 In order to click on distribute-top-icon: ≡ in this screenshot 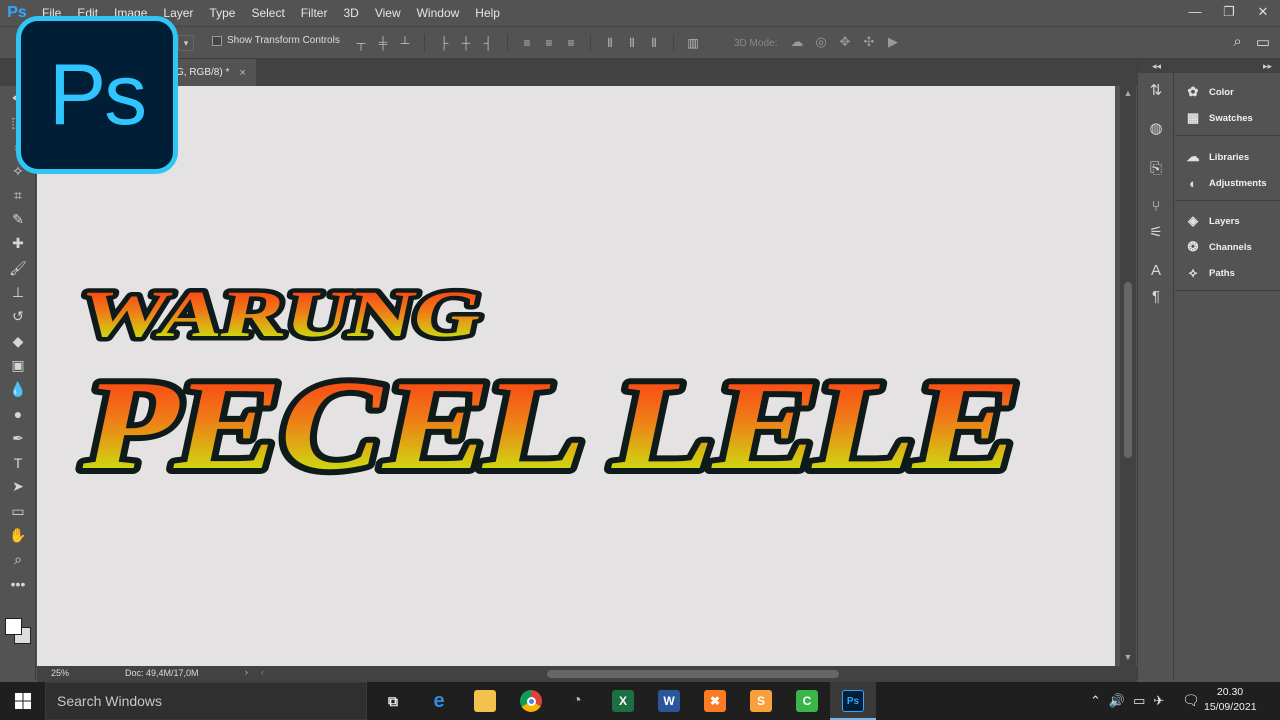, I will do `click(527, 43)`.